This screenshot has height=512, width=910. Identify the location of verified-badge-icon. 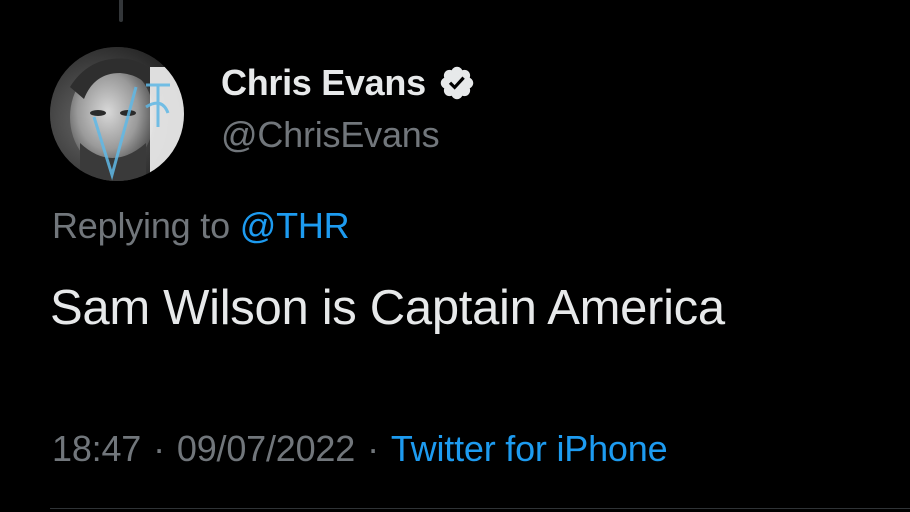
(457, 83).